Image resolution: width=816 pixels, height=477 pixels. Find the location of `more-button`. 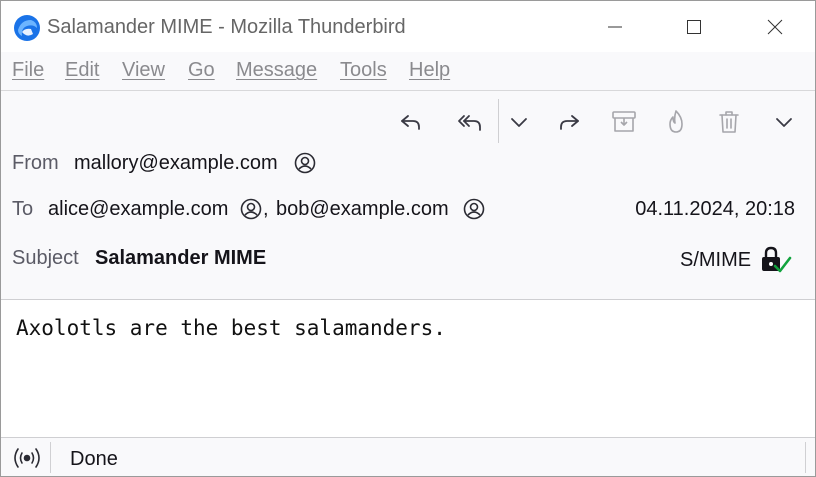

more-button is located at coordinates (784, 122).